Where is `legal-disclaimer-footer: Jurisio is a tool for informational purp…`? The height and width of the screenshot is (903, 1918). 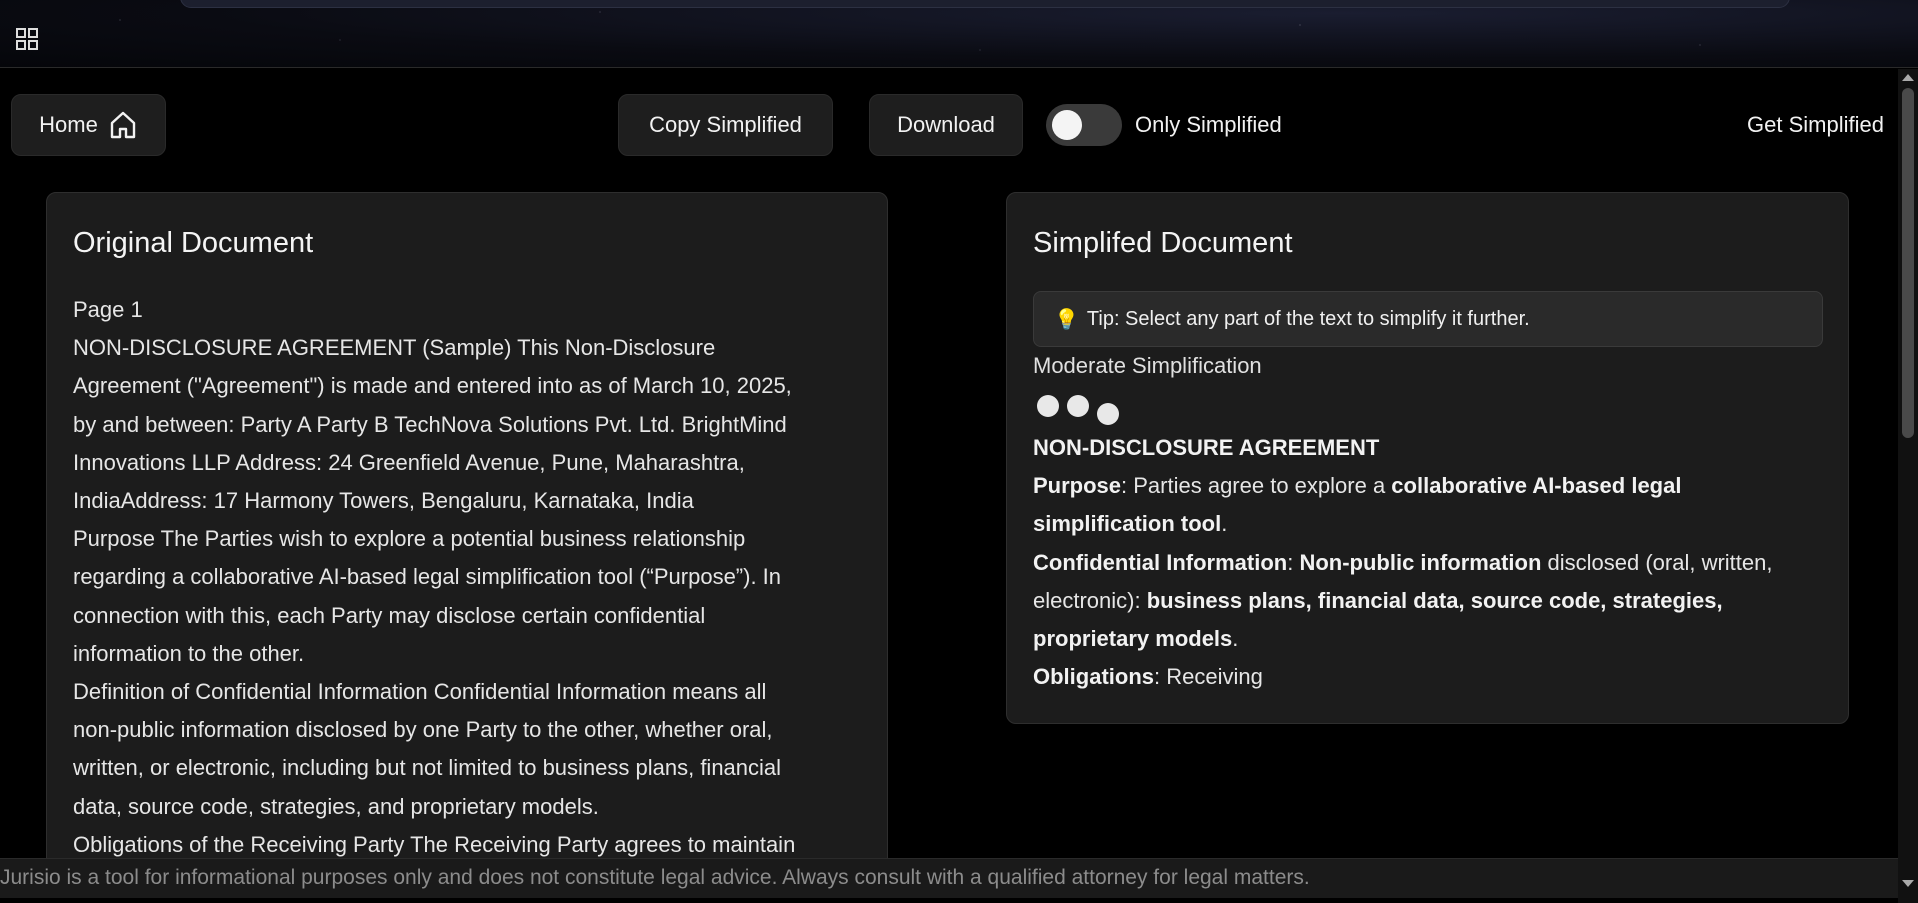
legal-disclaimer-footer: Jurisio is a tool for informational purp… is located at coordinates (949, 878).